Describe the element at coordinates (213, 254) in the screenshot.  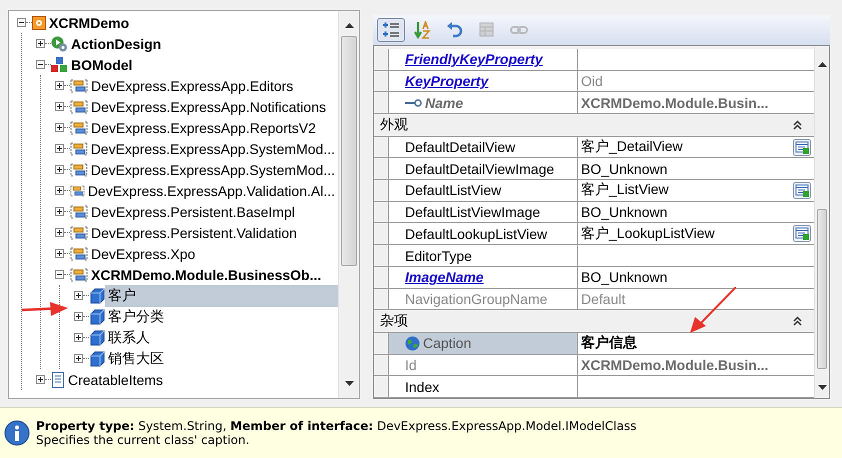
I see `tree-item: DevExpress.Xpo` at that location.